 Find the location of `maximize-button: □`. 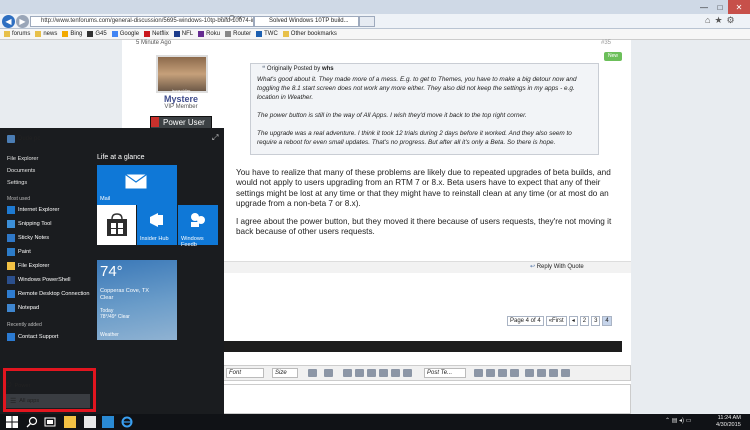

maximize-button: □ is located at coordinates (720, 7).